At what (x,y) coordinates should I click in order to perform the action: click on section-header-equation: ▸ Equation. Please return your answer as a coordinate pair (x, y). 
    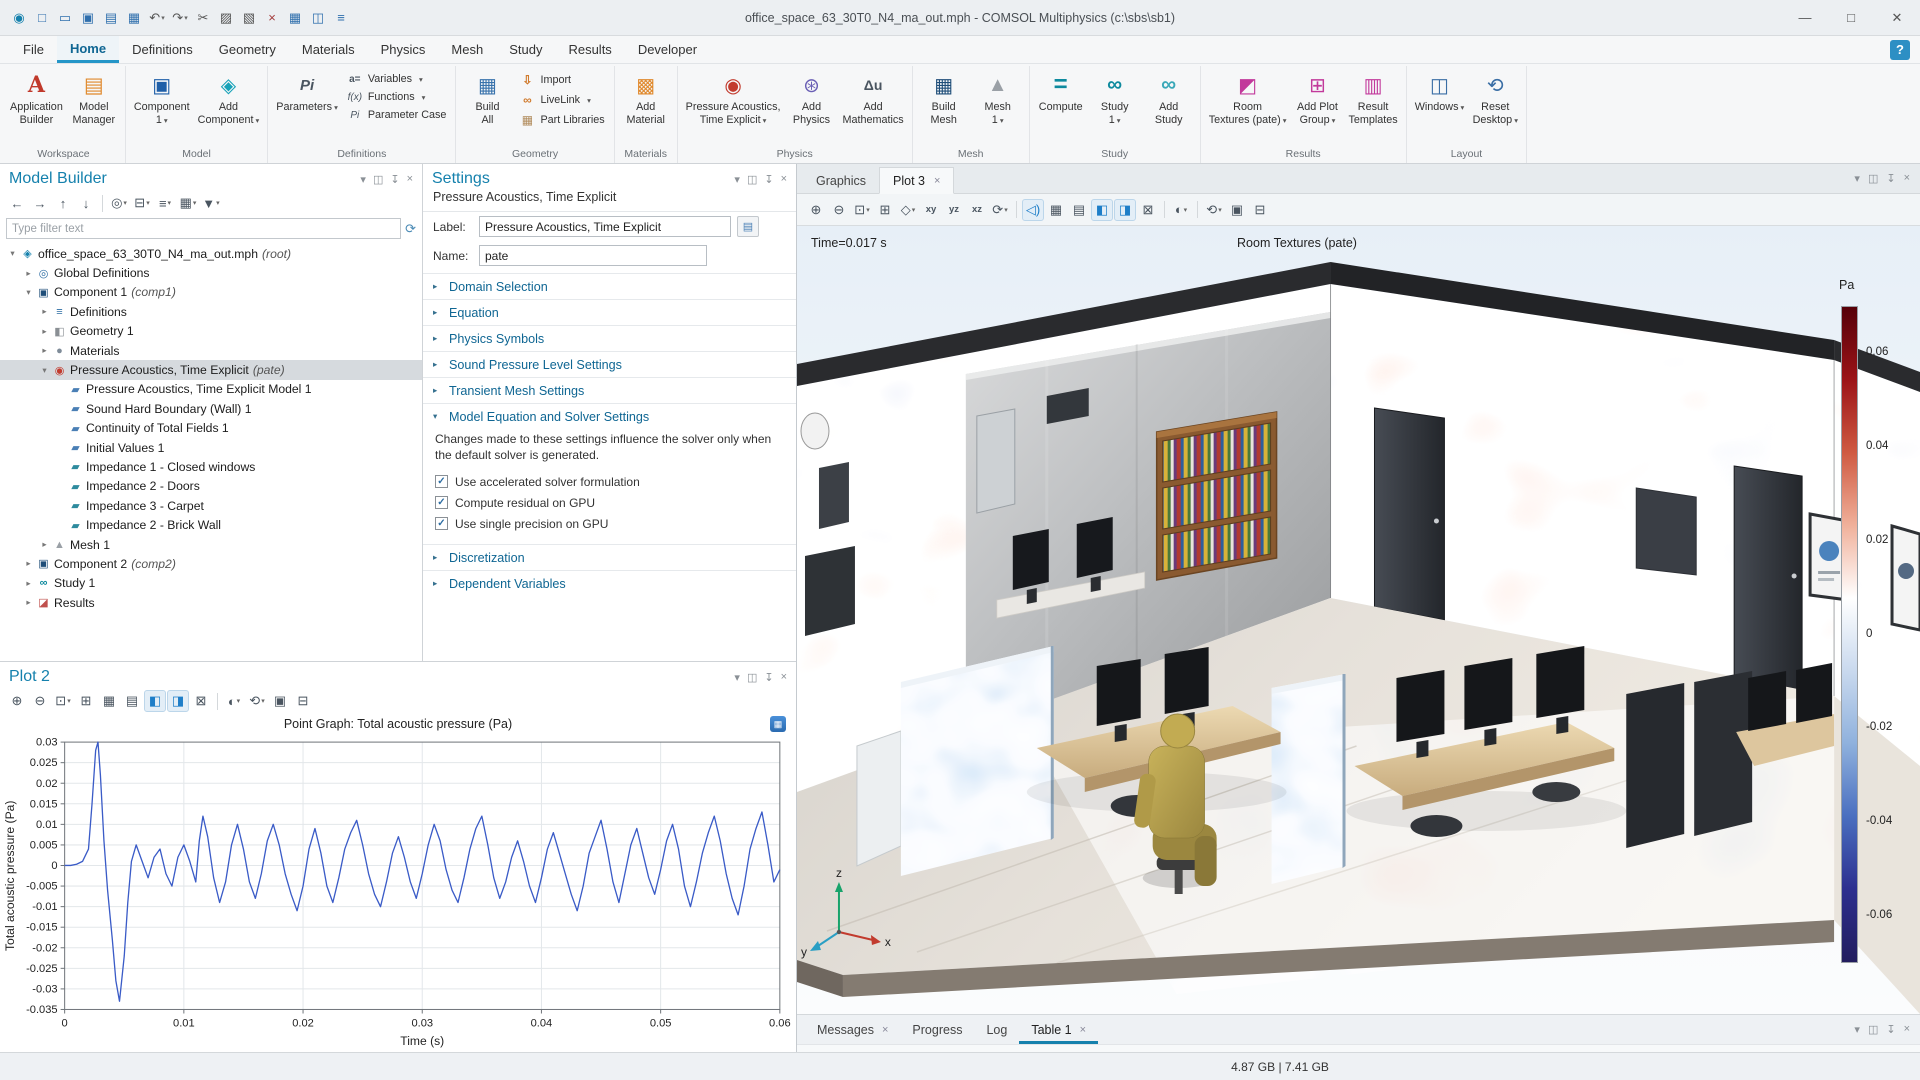
    Looking at the image, I should click on (609, 312).